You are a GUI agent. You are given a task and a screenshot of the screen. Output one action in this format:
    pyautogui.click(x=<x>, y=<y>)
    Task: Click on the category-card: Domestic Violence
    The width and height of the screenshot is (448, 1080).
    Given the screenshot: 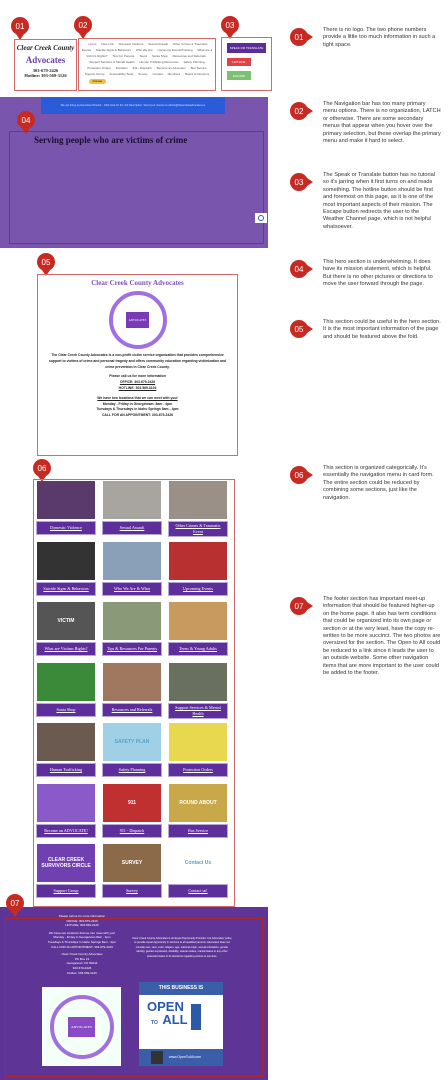 What is the action you would take?
    pyautogui.click(x=66, y=511)
    